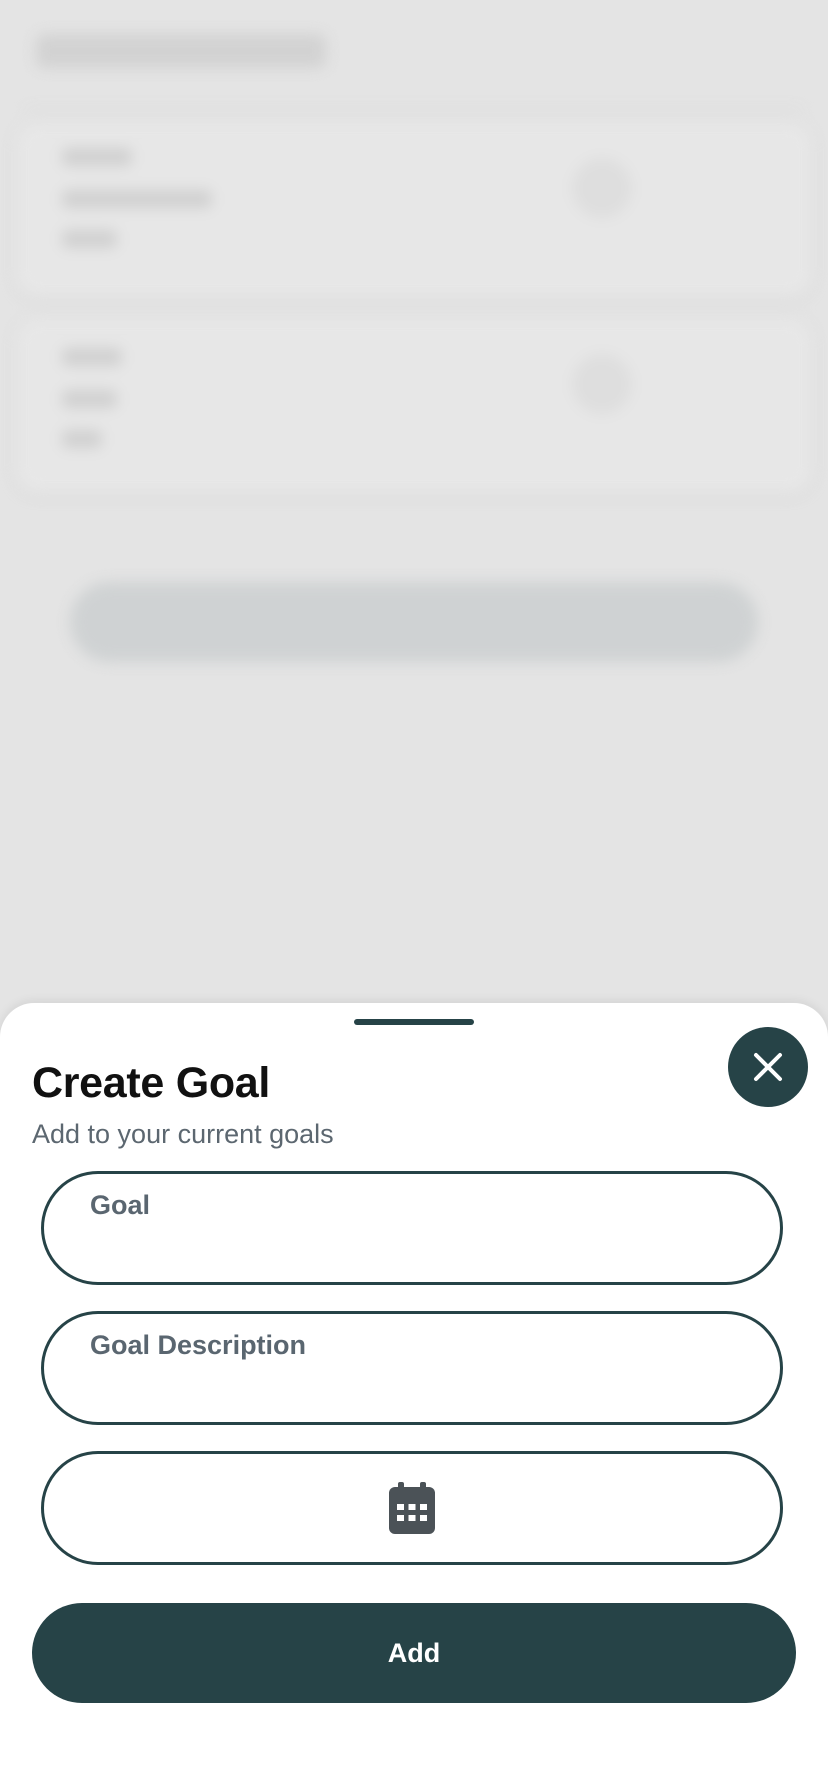  I want to click on background-button, so click(414, 622).